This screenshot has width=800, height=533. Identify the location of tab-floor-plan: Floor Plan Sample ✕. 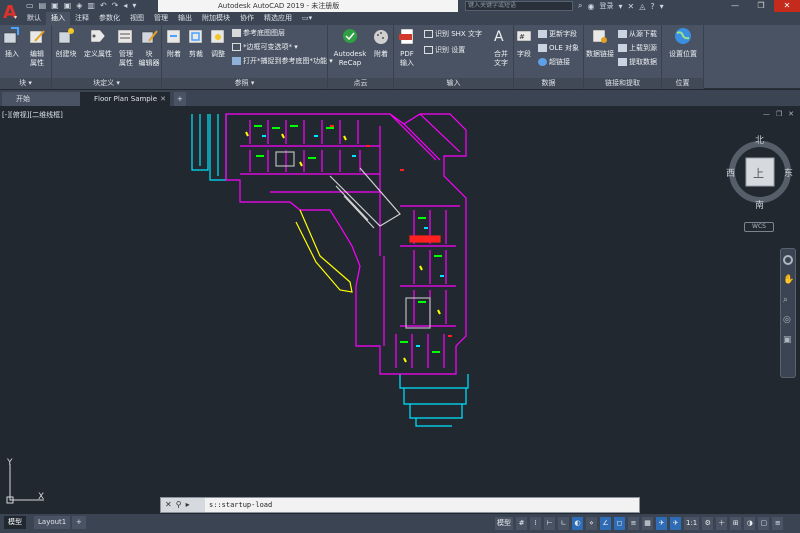
(125, 99).